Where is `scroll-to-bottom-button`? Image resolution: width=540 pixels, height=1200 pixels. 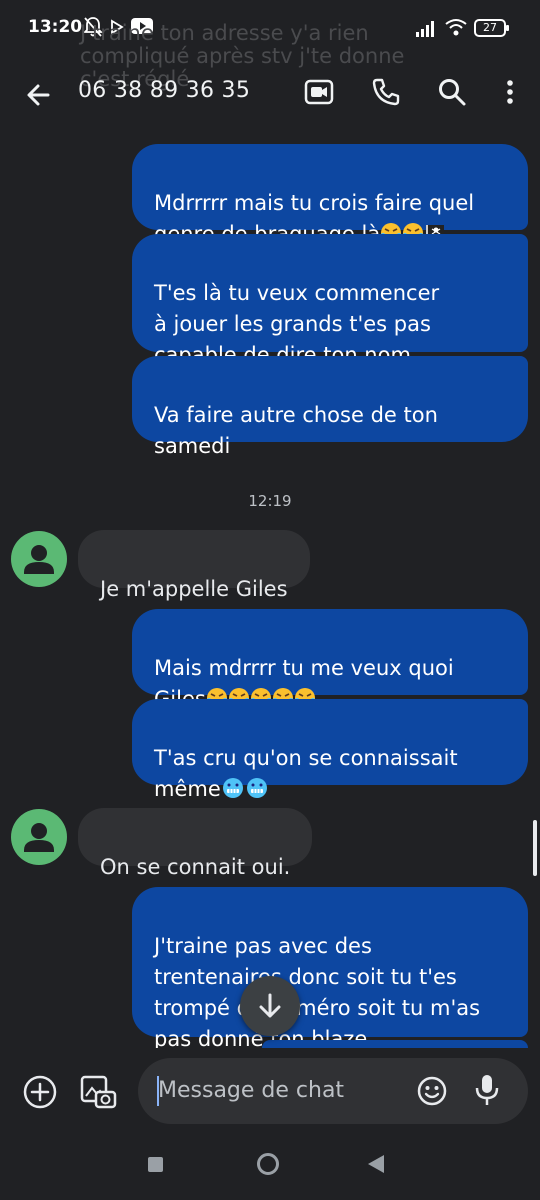
scroll-to-bottom-button is located at coordinates (270, 1006).